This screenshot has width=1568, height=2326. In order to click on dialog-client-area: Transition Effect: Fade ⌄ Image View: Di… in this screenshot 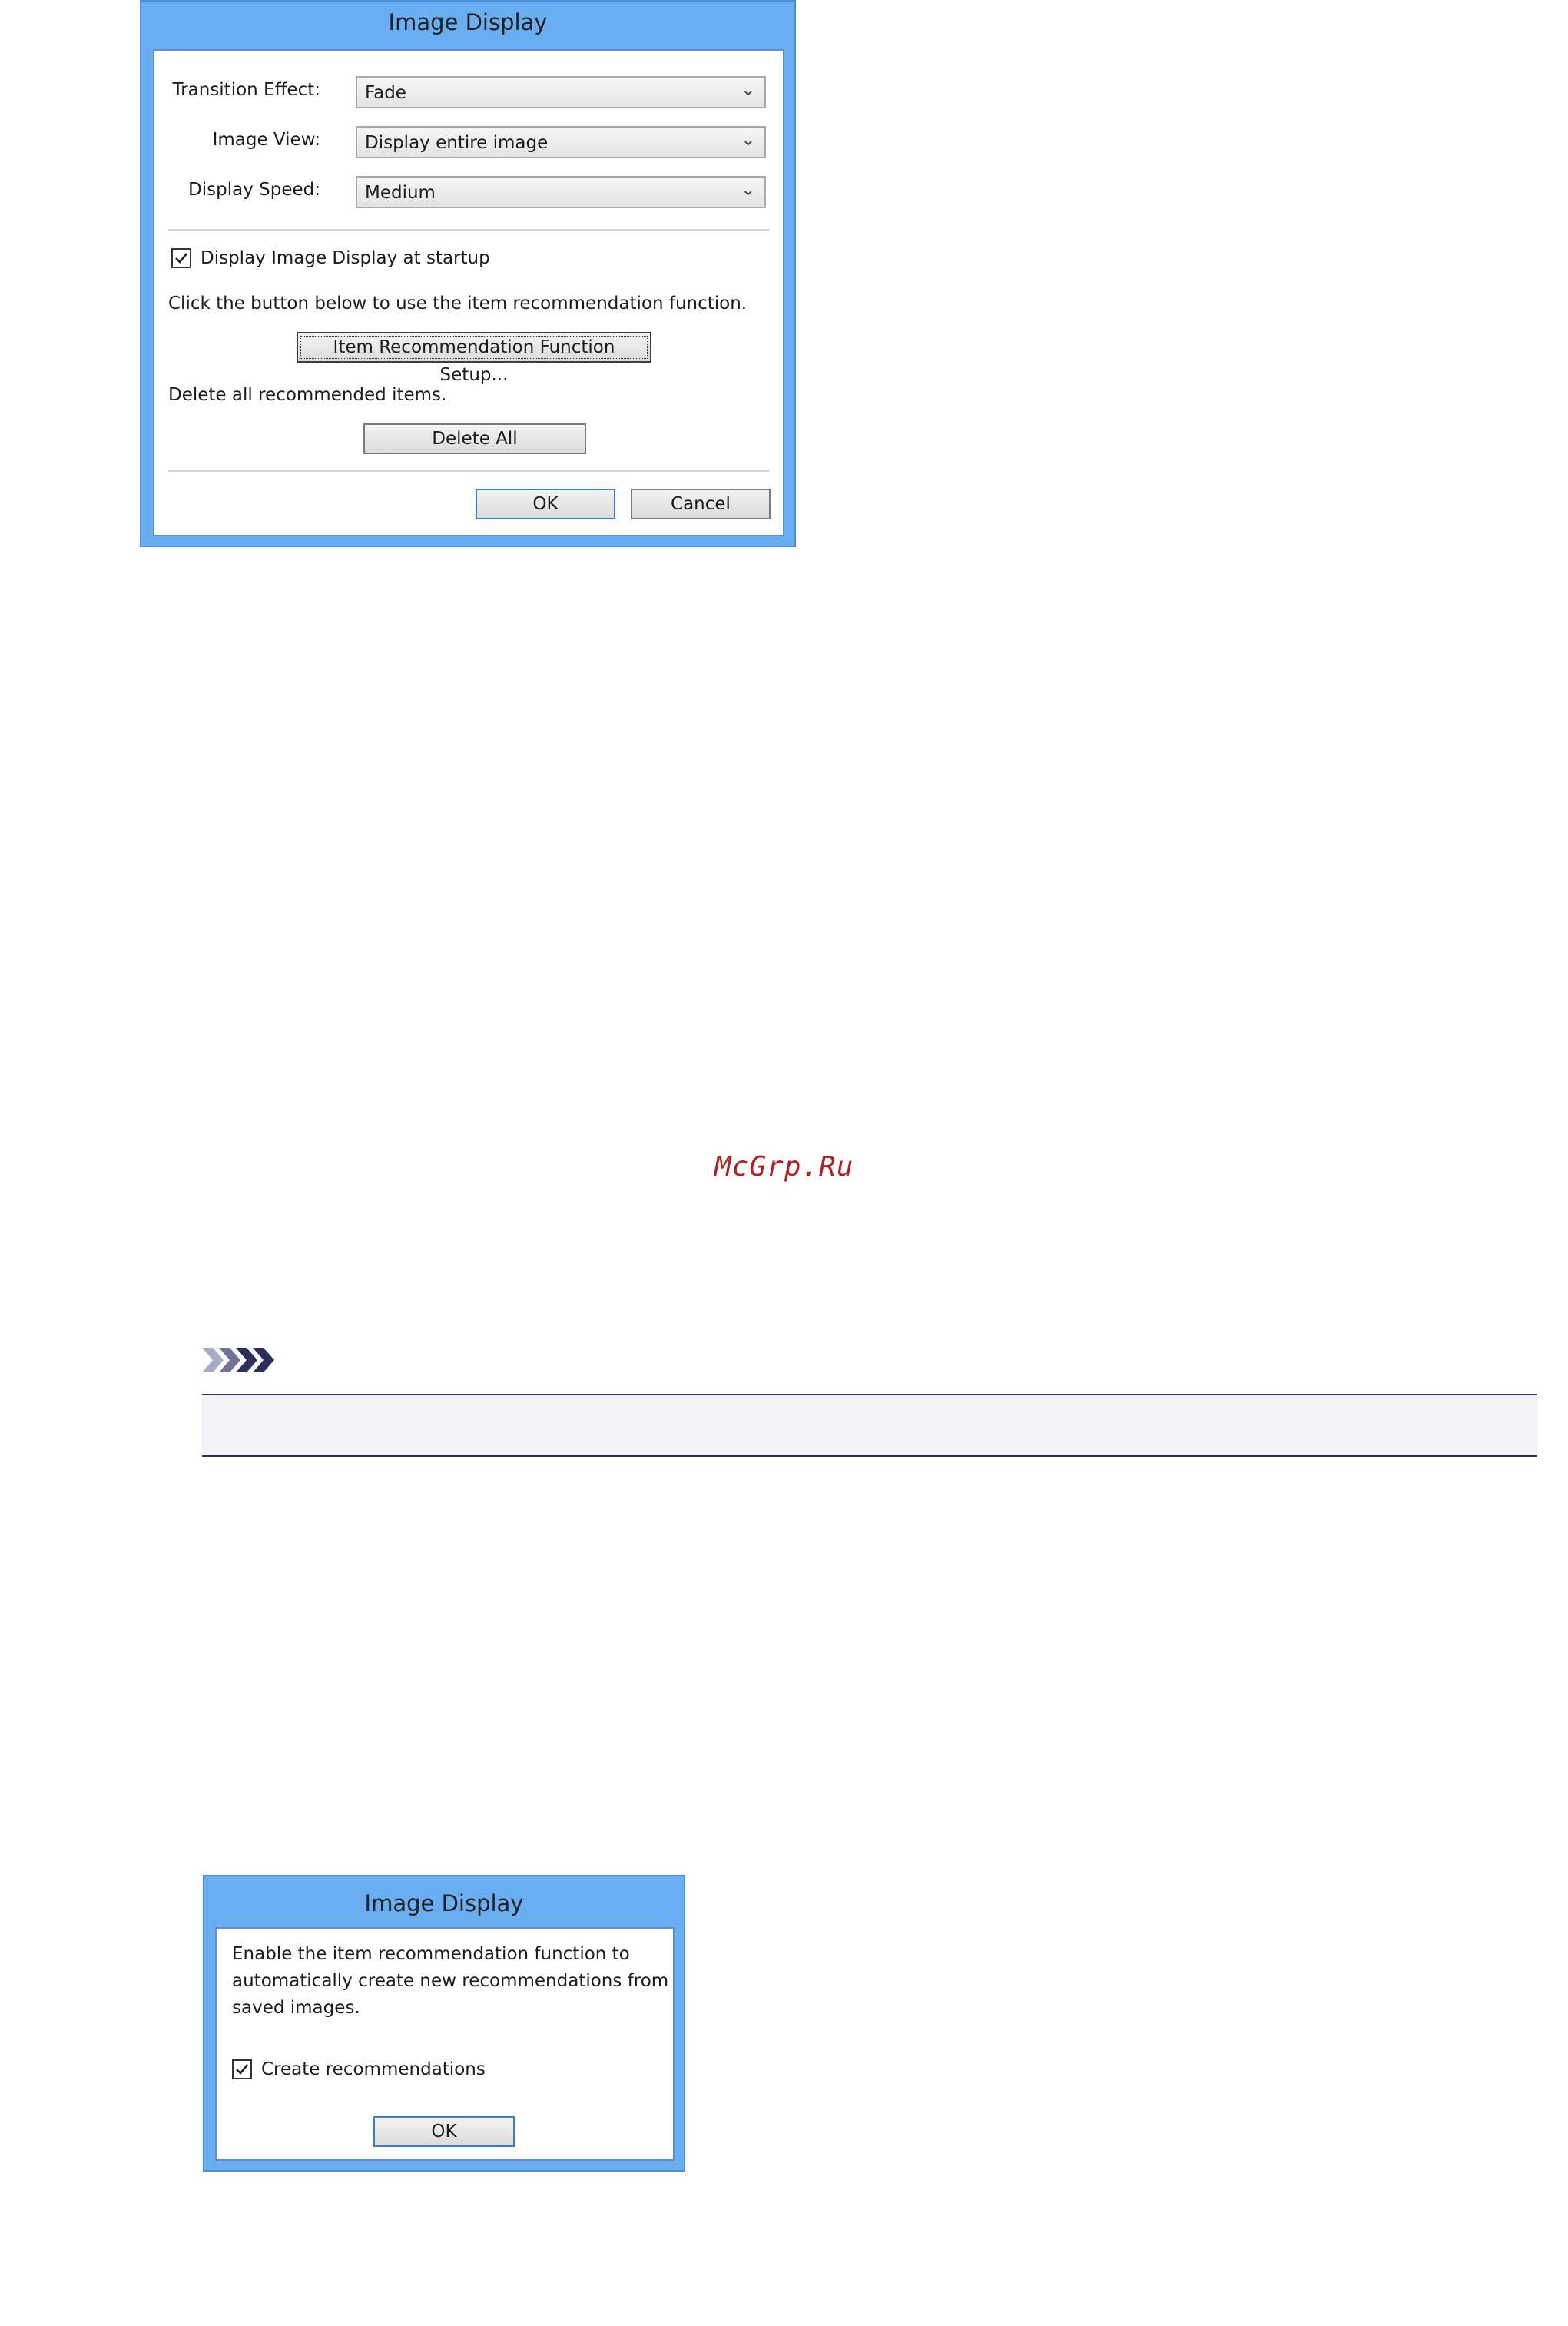, I will do `click(468, 292)`.